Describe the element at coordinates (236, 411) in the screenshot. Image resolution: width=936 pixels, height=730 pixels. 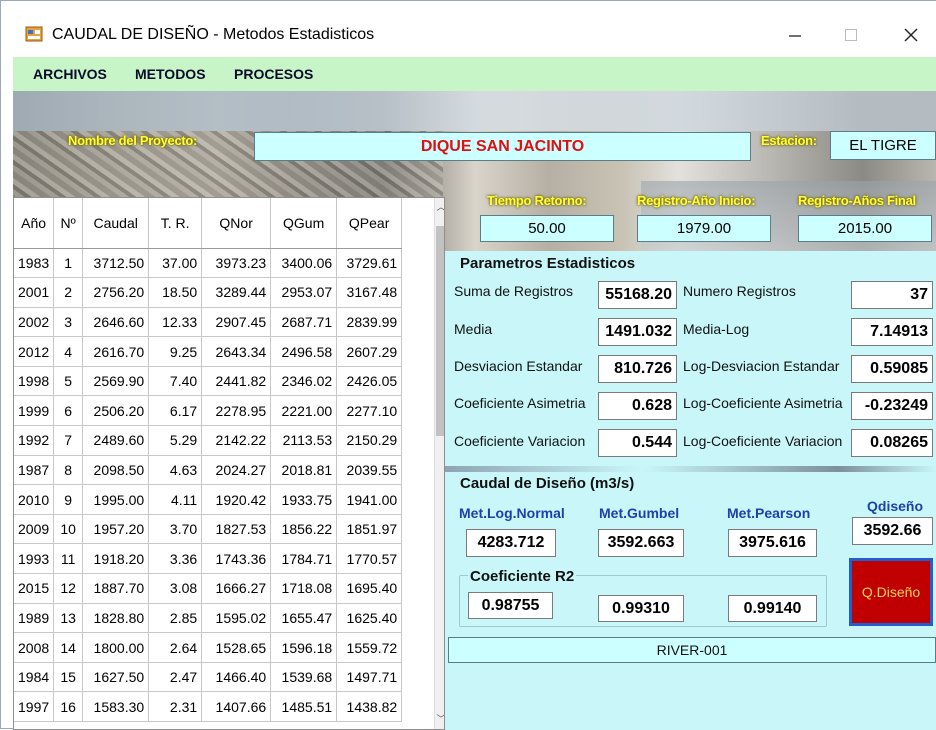
I see `cell-qnor: 2278.95` at that location.